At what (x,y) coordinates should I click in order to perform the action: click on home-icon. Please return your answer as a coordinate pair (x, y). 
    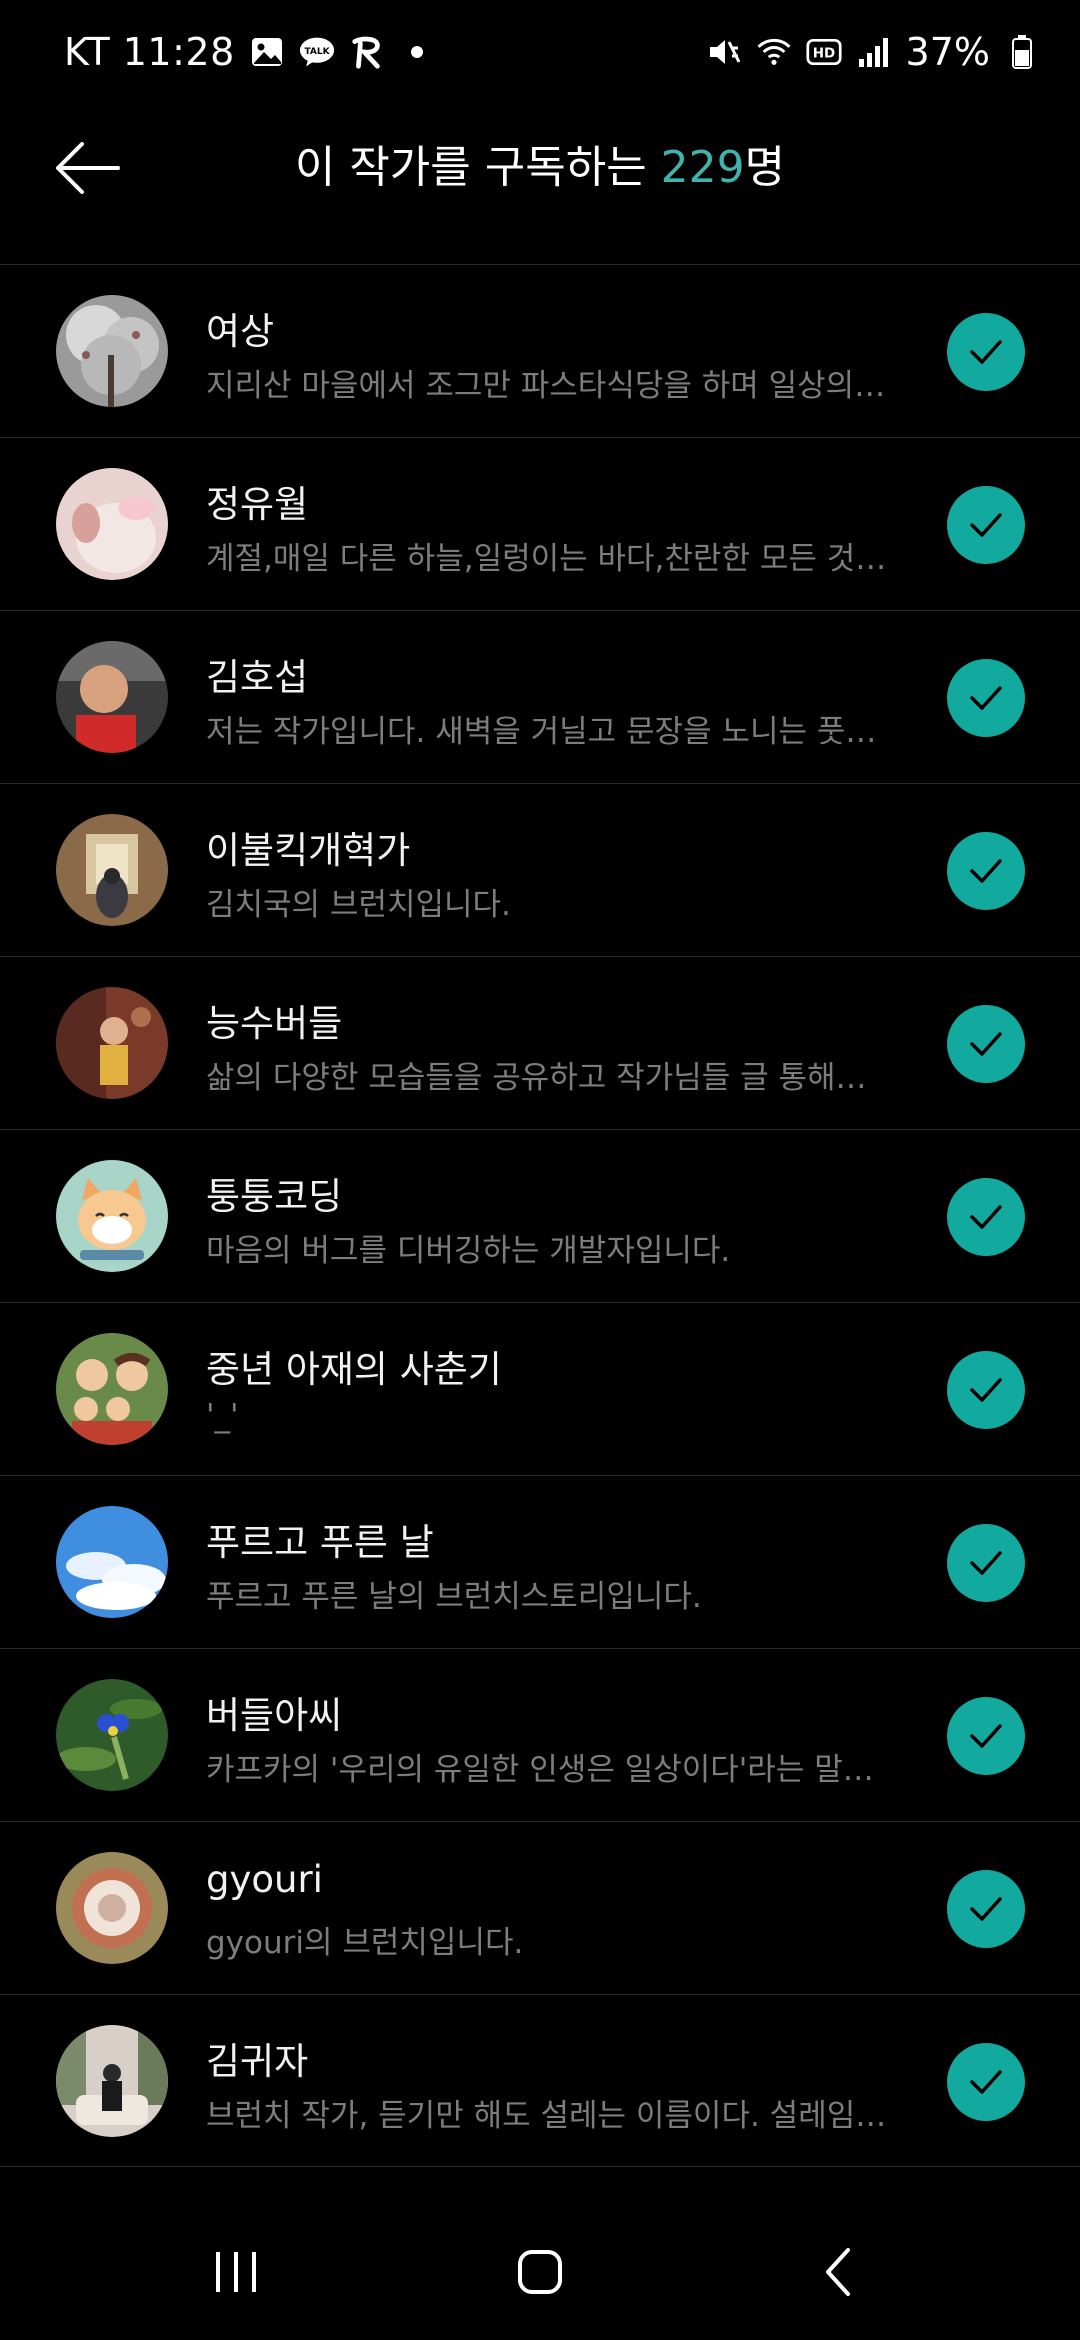
    Looking at the image, I should click on (540, 2272).